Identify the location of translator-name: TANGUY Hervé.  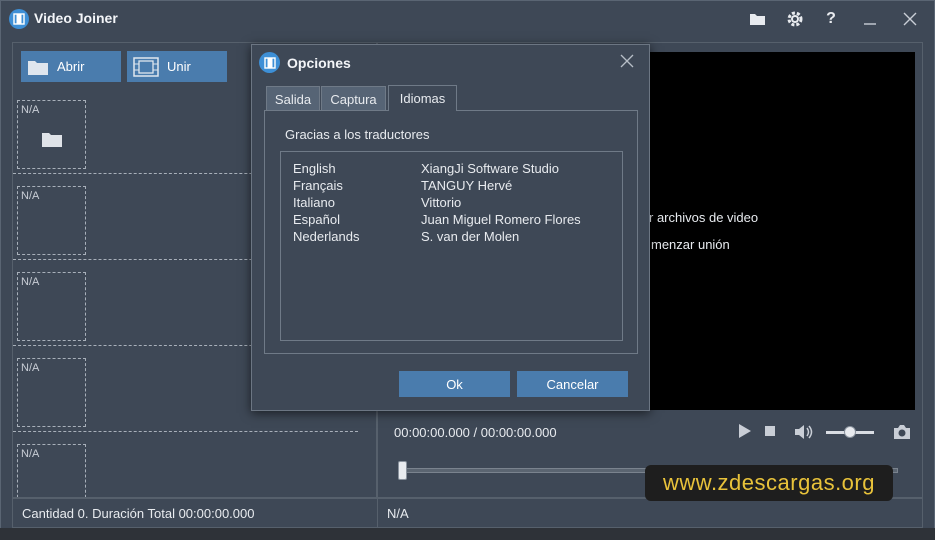
(467, 185).